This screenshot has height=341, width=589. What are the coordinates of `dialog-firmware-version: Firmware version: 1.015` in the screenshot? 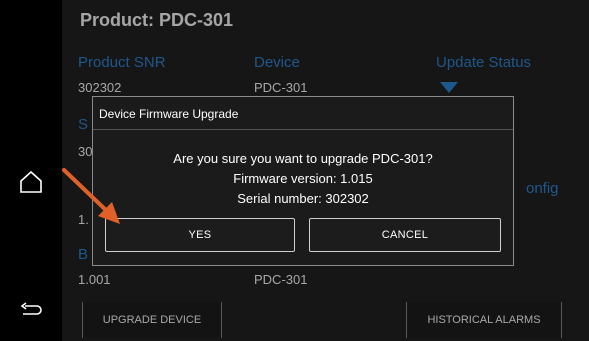 It's located at (303, 178).